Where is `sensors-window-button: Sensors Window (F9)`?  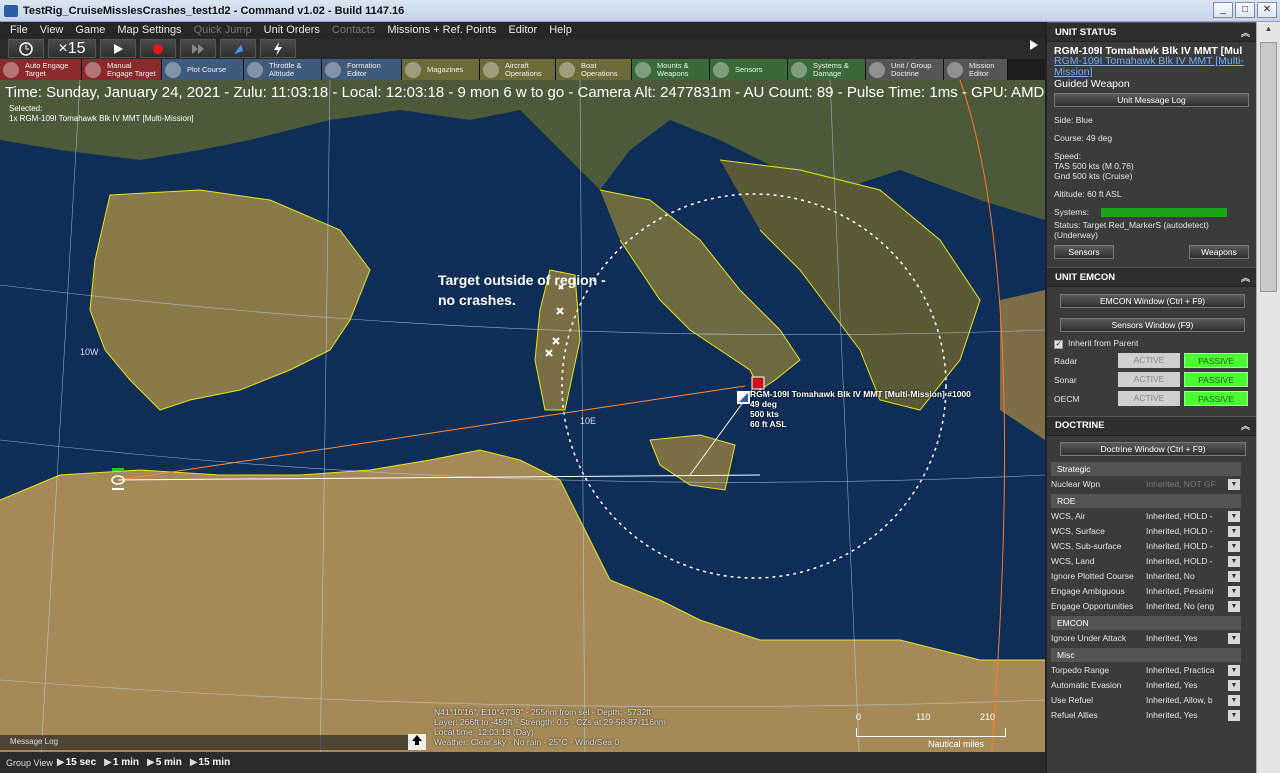
sensors-window-button: Sensors Window (F9) is located at coordinates (1152, 325).